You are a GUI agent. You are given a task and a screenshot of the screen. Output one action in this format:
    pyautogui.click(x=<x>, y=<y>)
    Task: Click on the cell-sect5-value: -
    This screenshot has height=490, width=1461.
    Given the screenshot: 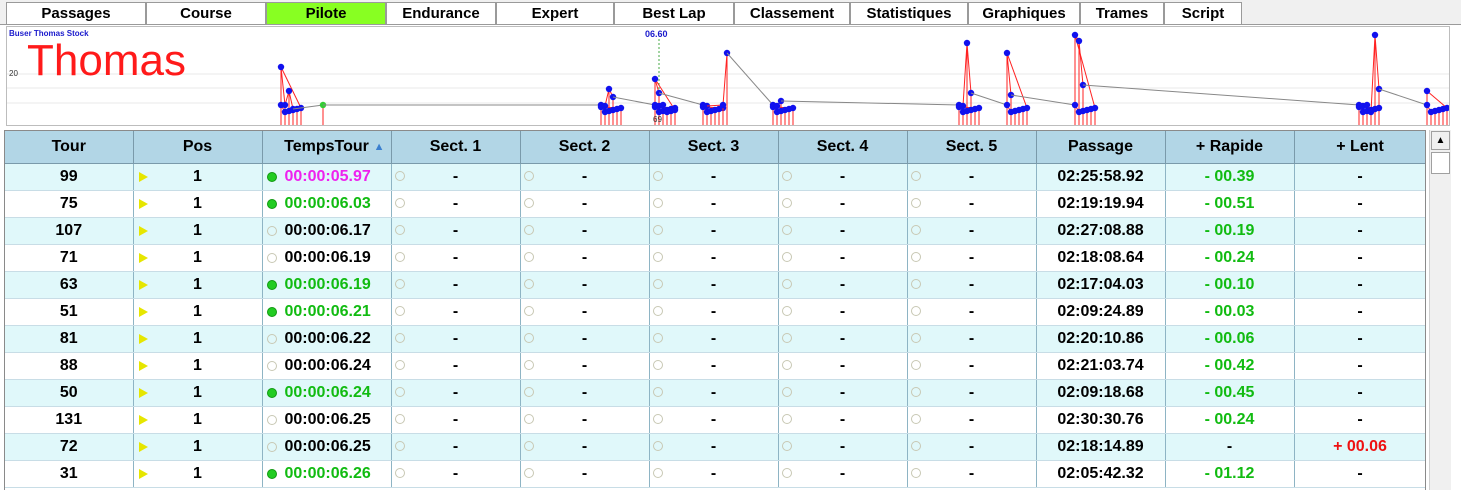 What is the action you would take?
    pyautogui.click(x=971, y=203)
    